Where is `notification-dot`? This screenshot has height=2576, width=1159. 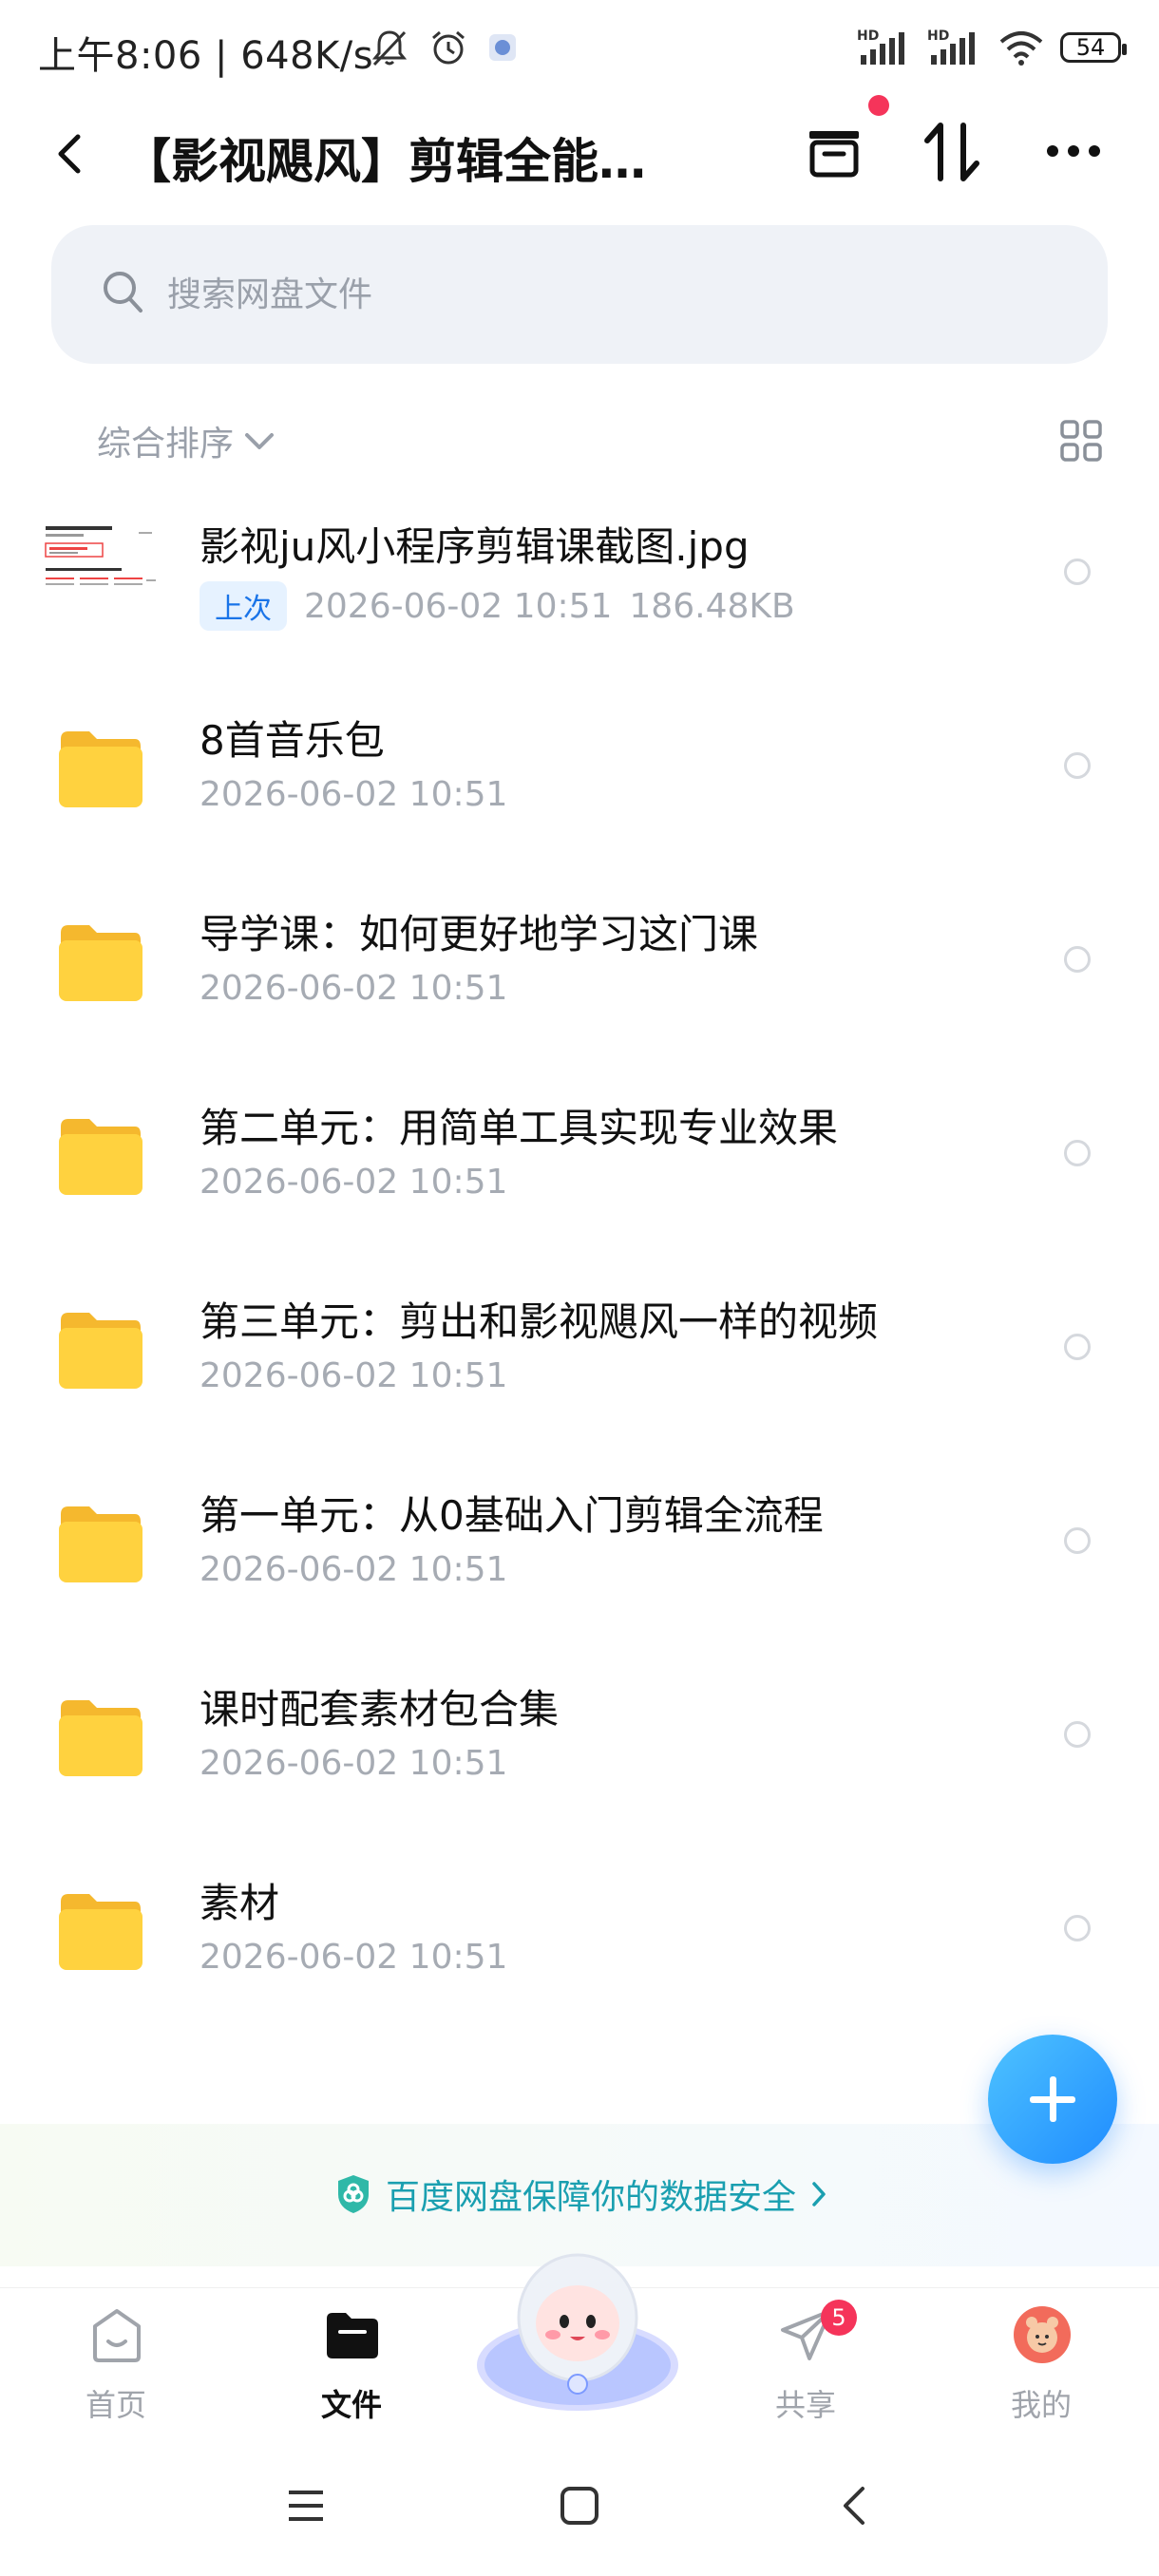
notification-dot is located at coordinates (878, 105).